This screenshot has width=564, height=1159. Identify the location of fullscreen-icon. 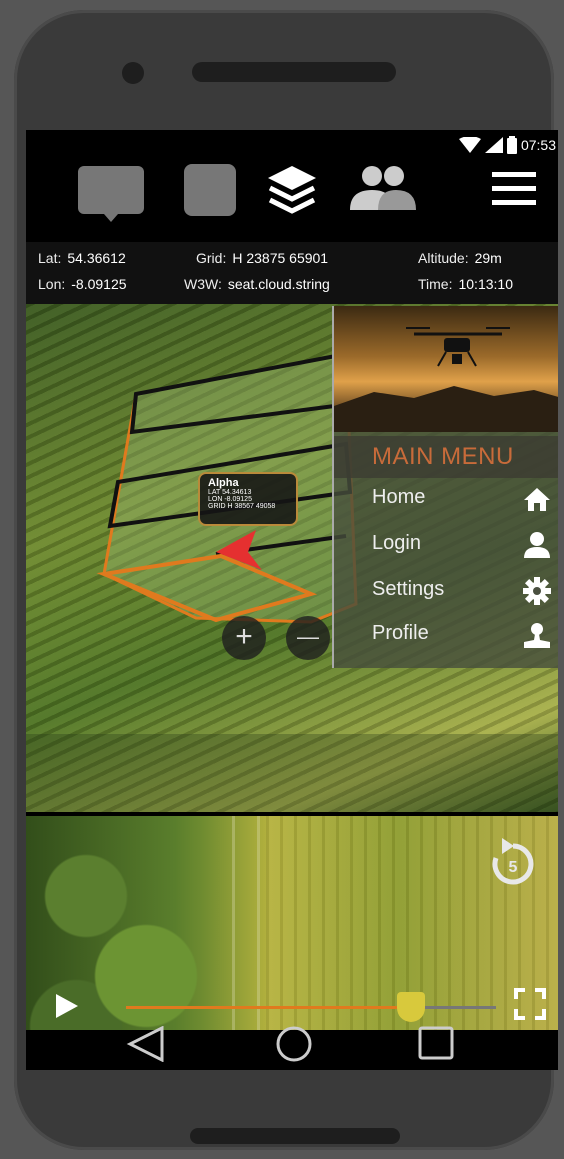
(530, 1004).